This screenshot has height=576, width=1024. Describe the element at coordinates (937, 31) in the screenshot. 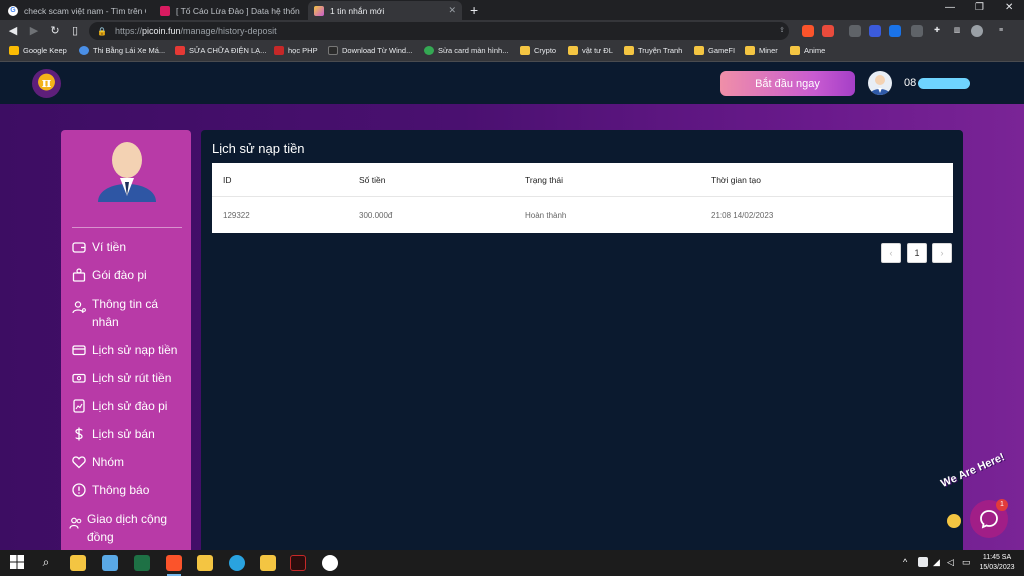

I see `extensions-puzzle-icon: ✚` at that location.